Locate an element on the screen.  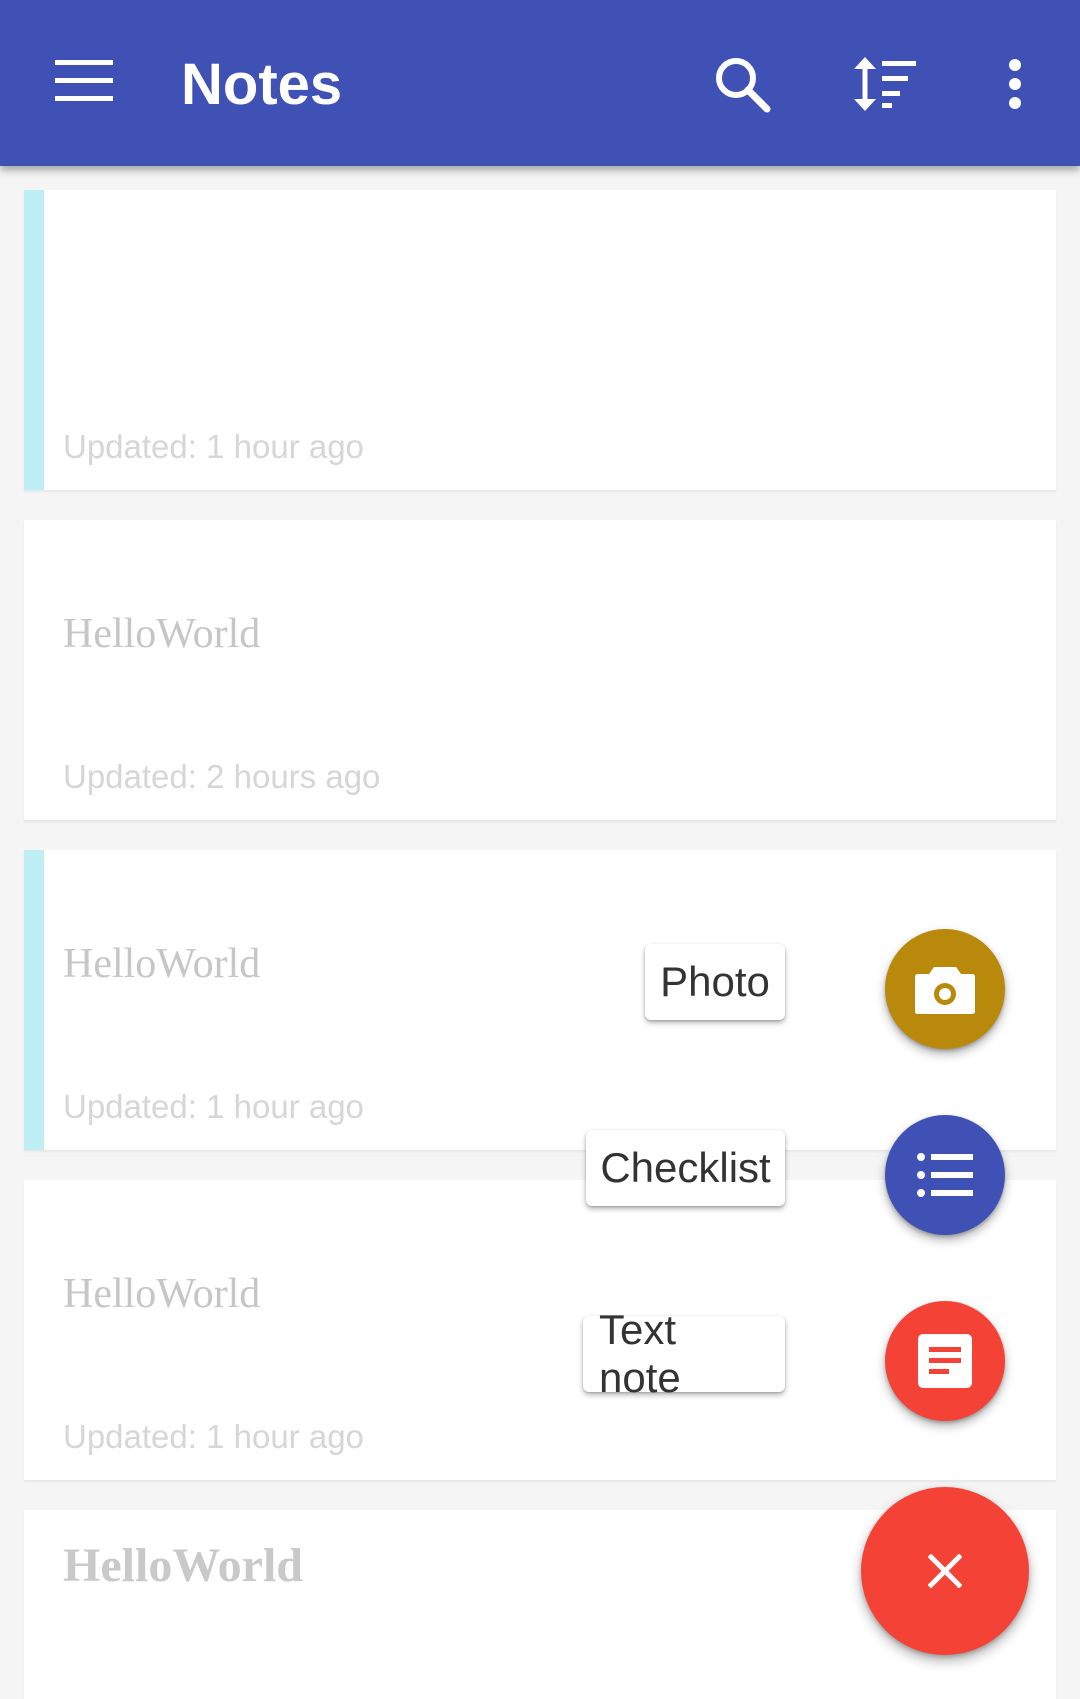
search-icon is located at coordinates (743, 85).